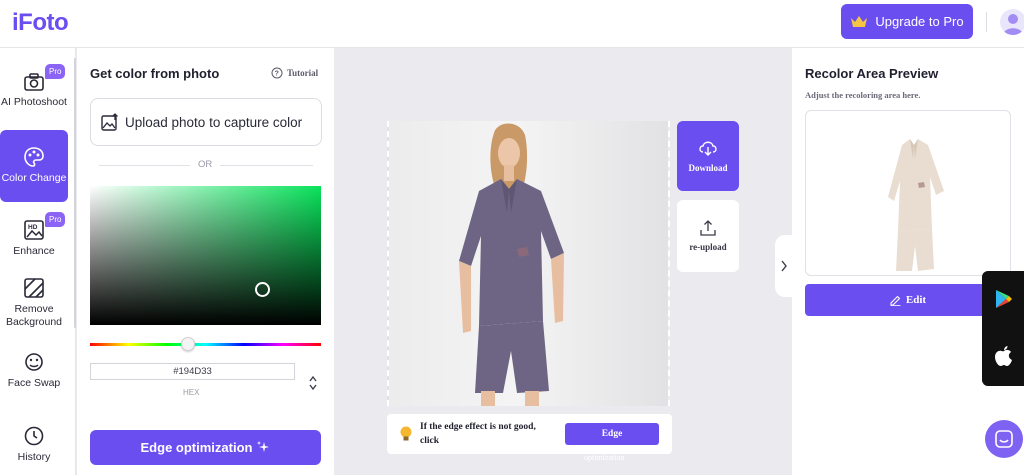 The image size is (1024, 475). I want to click on crown-icon, so click(859, 21).